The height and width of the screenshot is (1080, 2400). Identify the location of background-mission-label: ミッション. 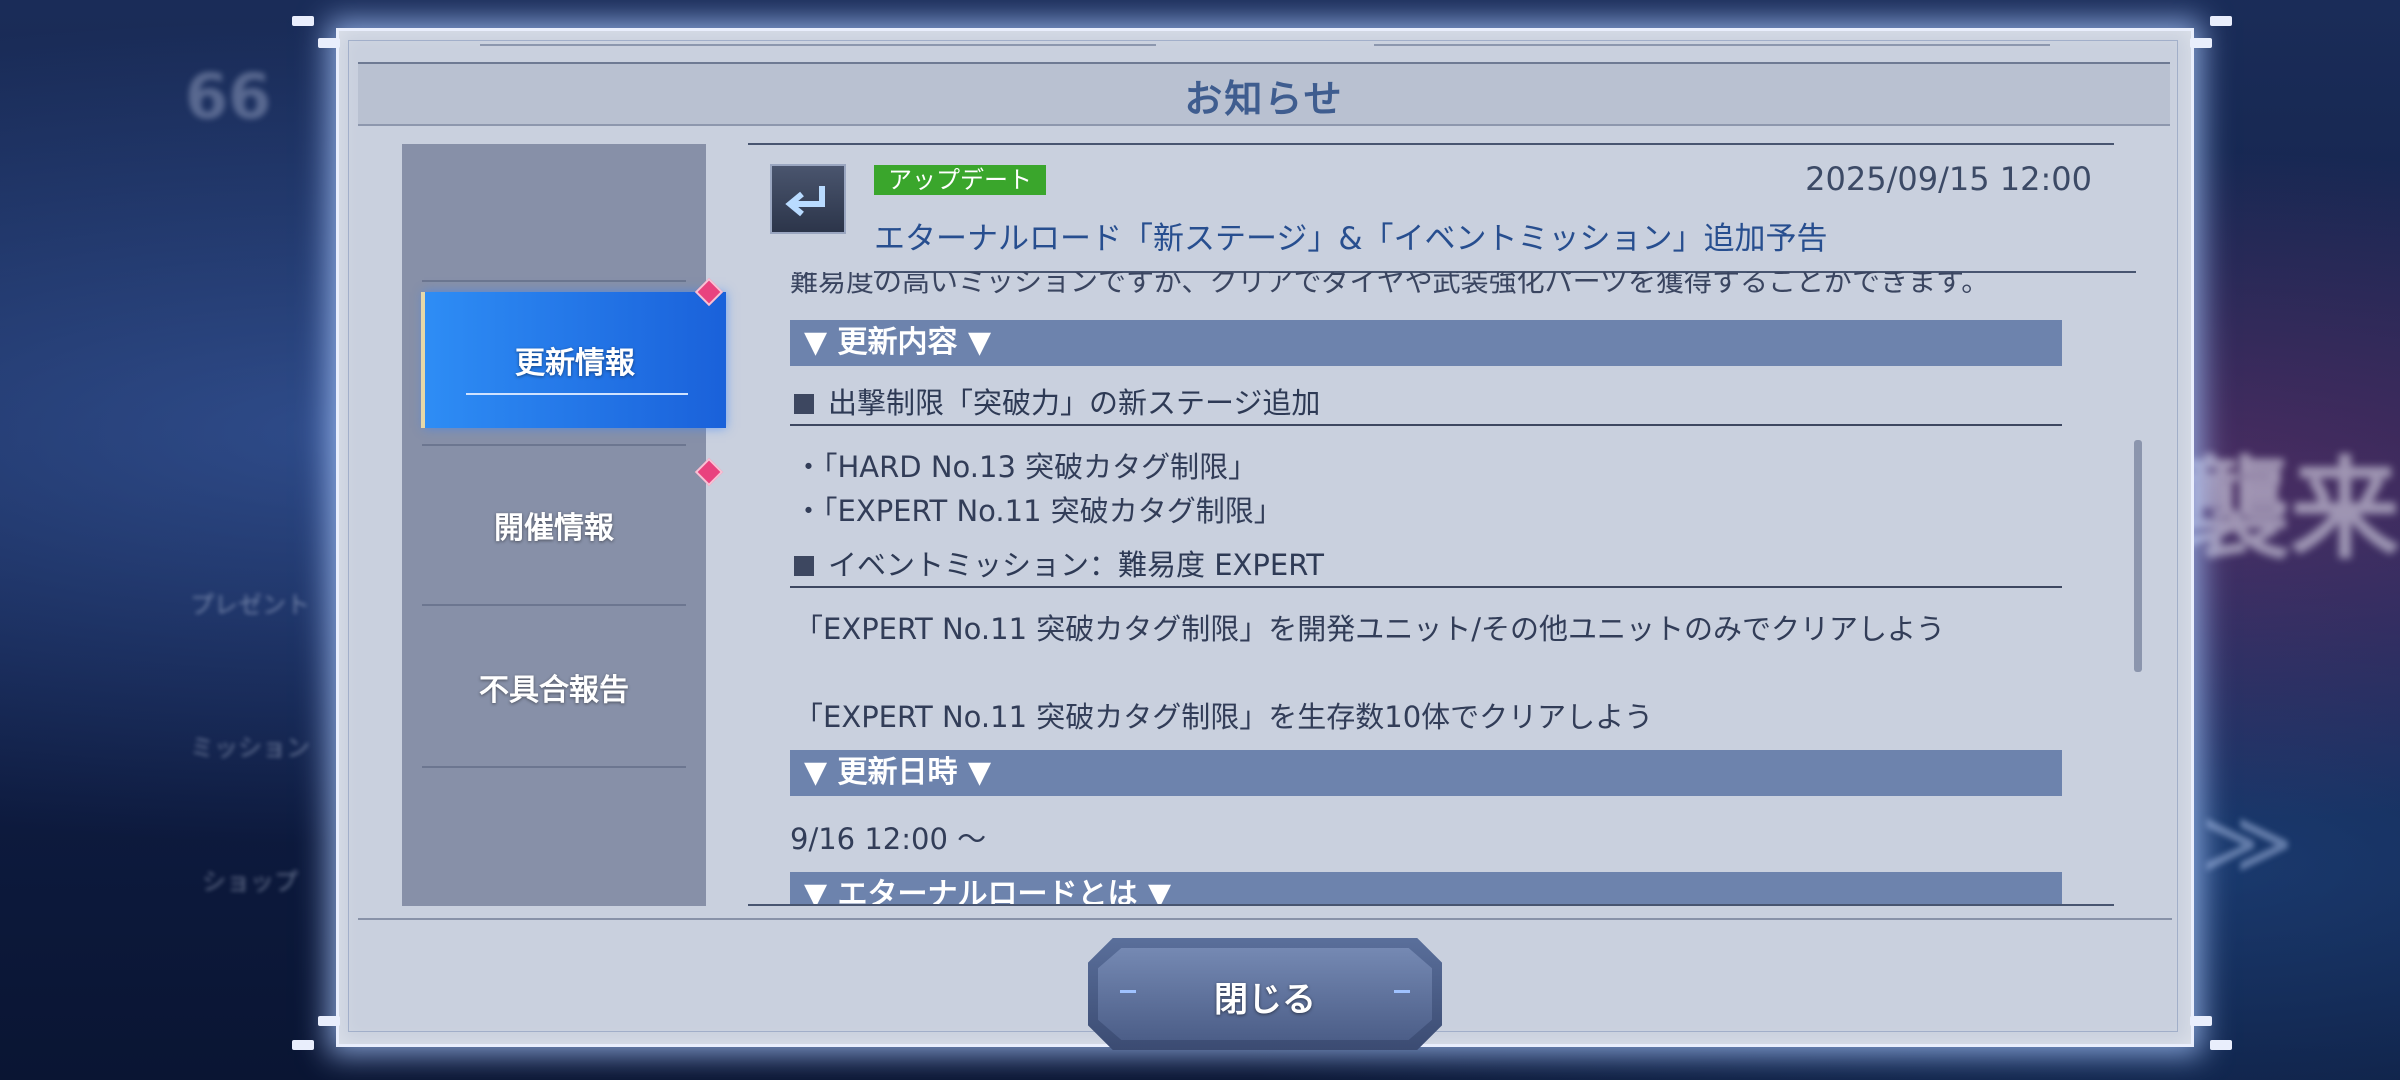
(250, 748).